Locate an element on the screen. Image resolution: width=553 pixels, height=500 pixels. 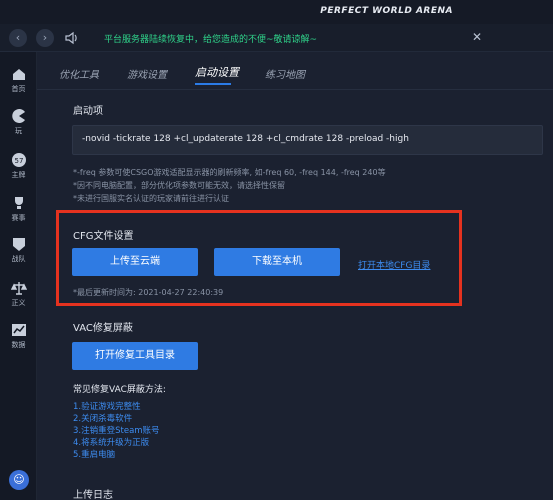
vac-section-title: VAC修复屏蔽 is located at coordinates (103, 328).